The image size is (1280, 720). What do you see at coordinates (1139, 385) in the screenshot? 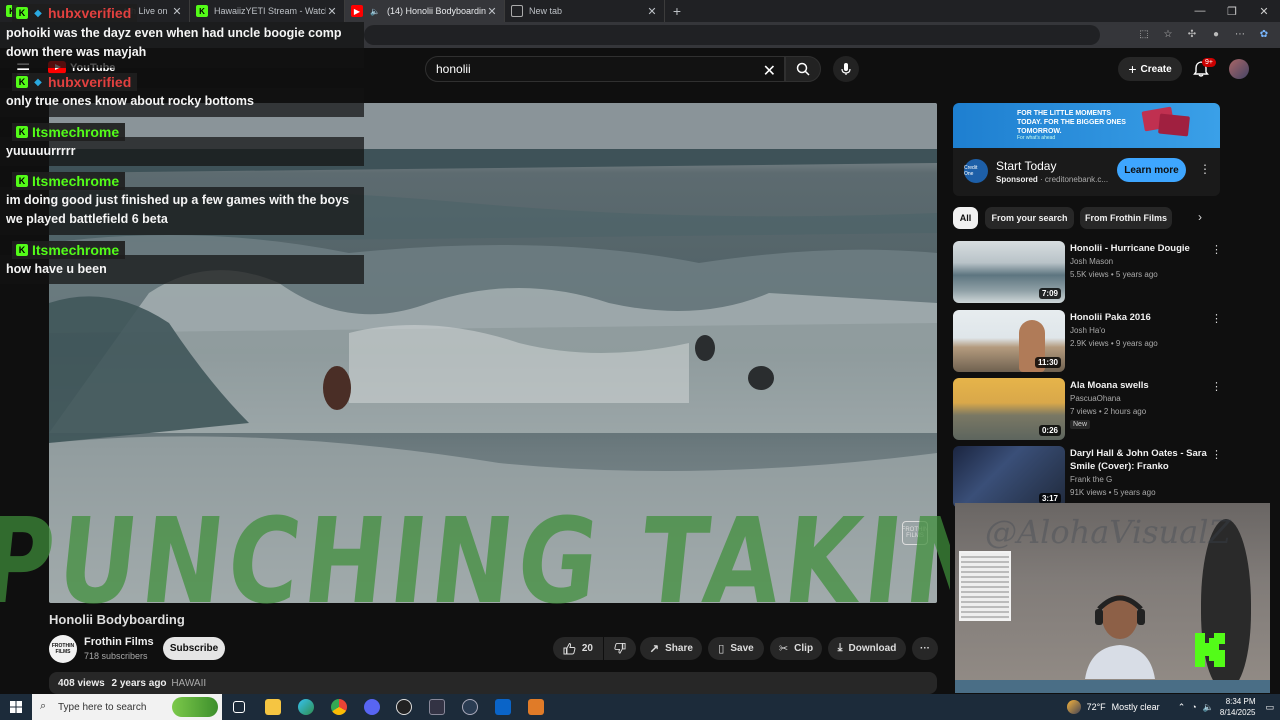
I see `video-title: Ala Moana swells` at bounding box center [1139, 385].